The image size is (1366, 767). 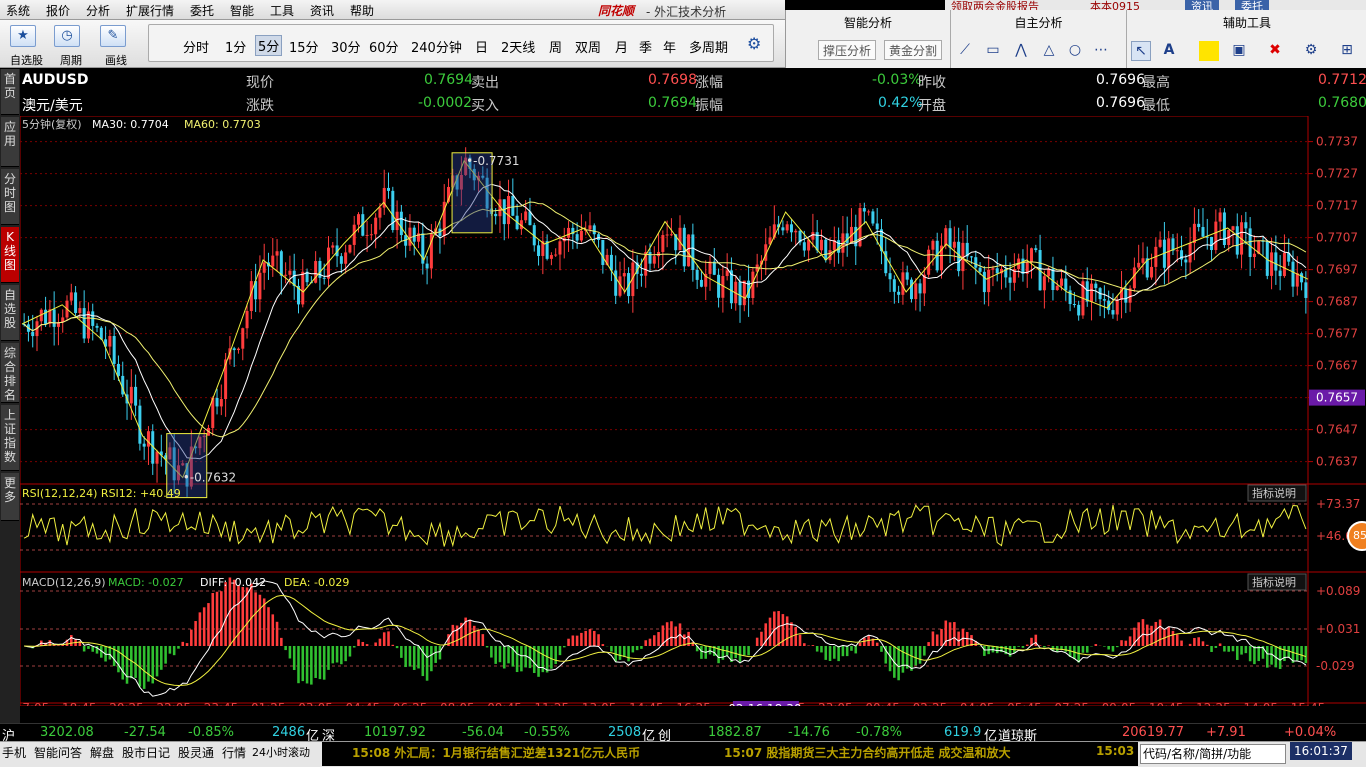 What do you see at coordinates (346, 46) in the screenshot?
I see `period-30min: 30分` at bounding box center [346, 46].